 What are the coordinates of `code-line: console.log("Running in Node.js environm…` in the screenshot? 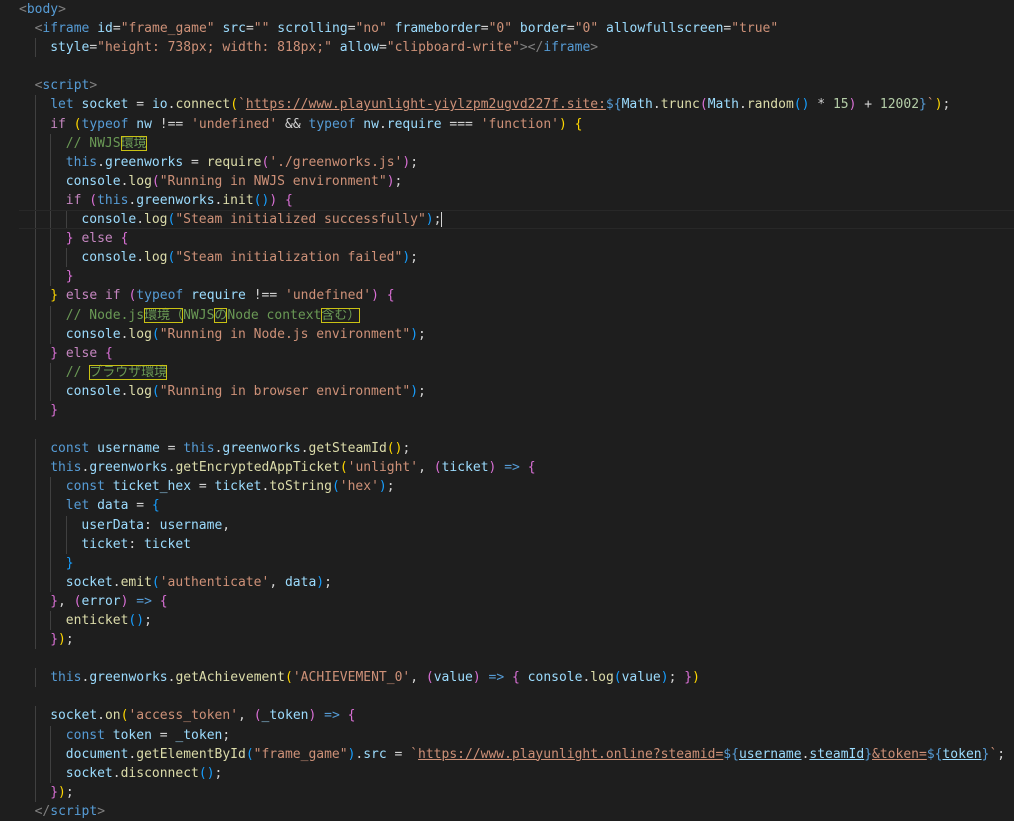 It's located at (507, 334).